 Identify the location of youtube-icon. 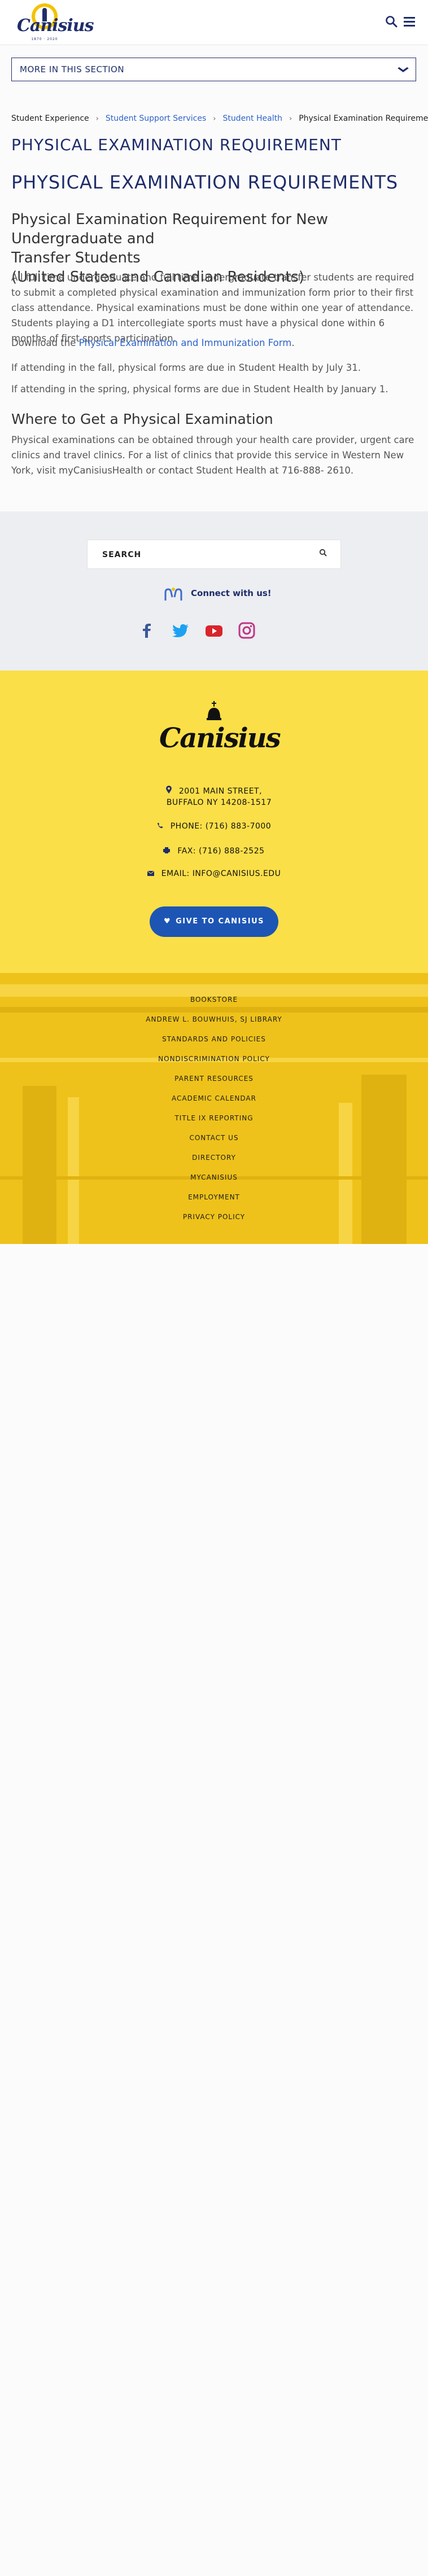
(214, 630).